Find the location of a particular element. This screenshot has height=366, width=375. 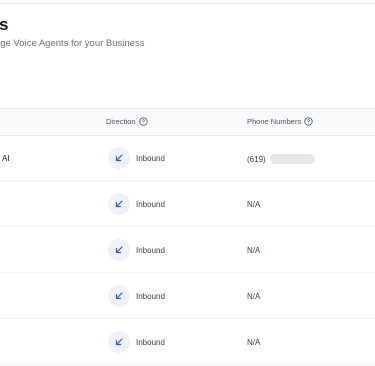

redacted-phone-blur is located at coordinates (292, 159).